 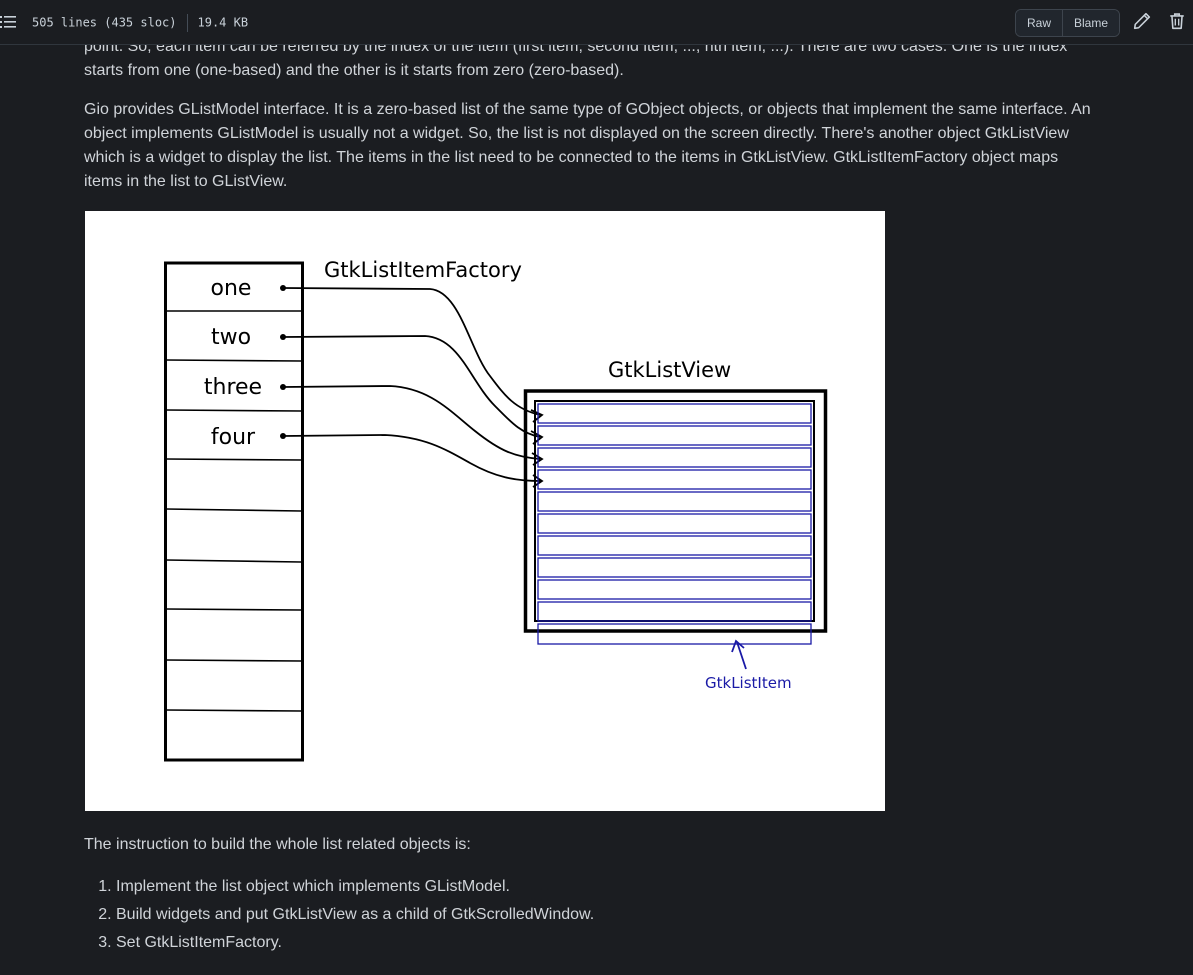 What do you see at coordinates (231, 337) in the screenshot?
I see `list-item-two: two` at bounding box center [231, 337].